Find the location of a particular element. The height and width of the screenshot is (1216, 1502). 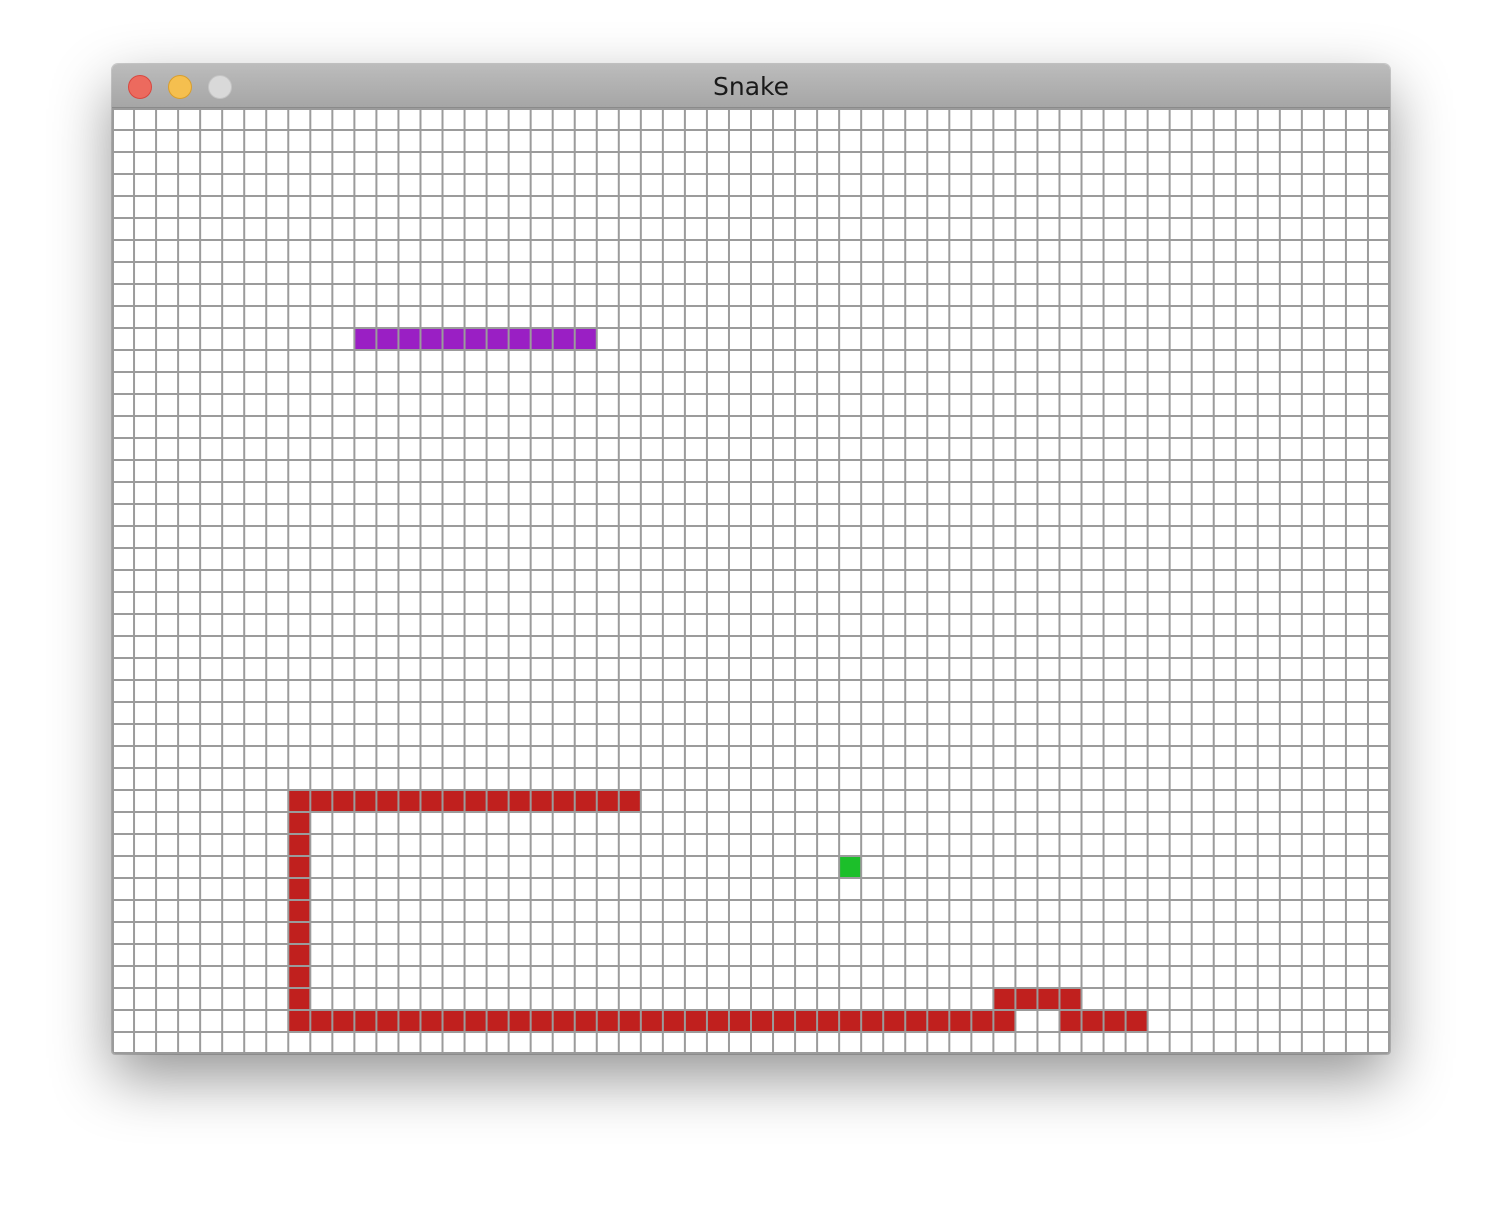

purple-snake is located at coordinates (475, 339).